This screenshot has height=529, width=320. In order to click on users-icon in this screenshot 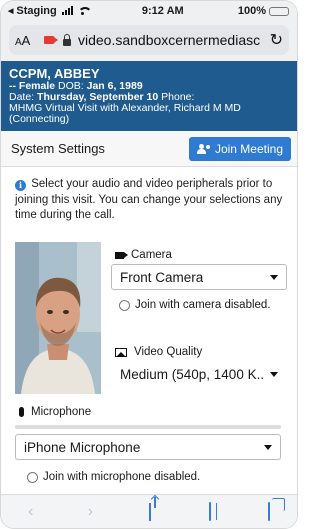, I will do `click(203, 148)`.